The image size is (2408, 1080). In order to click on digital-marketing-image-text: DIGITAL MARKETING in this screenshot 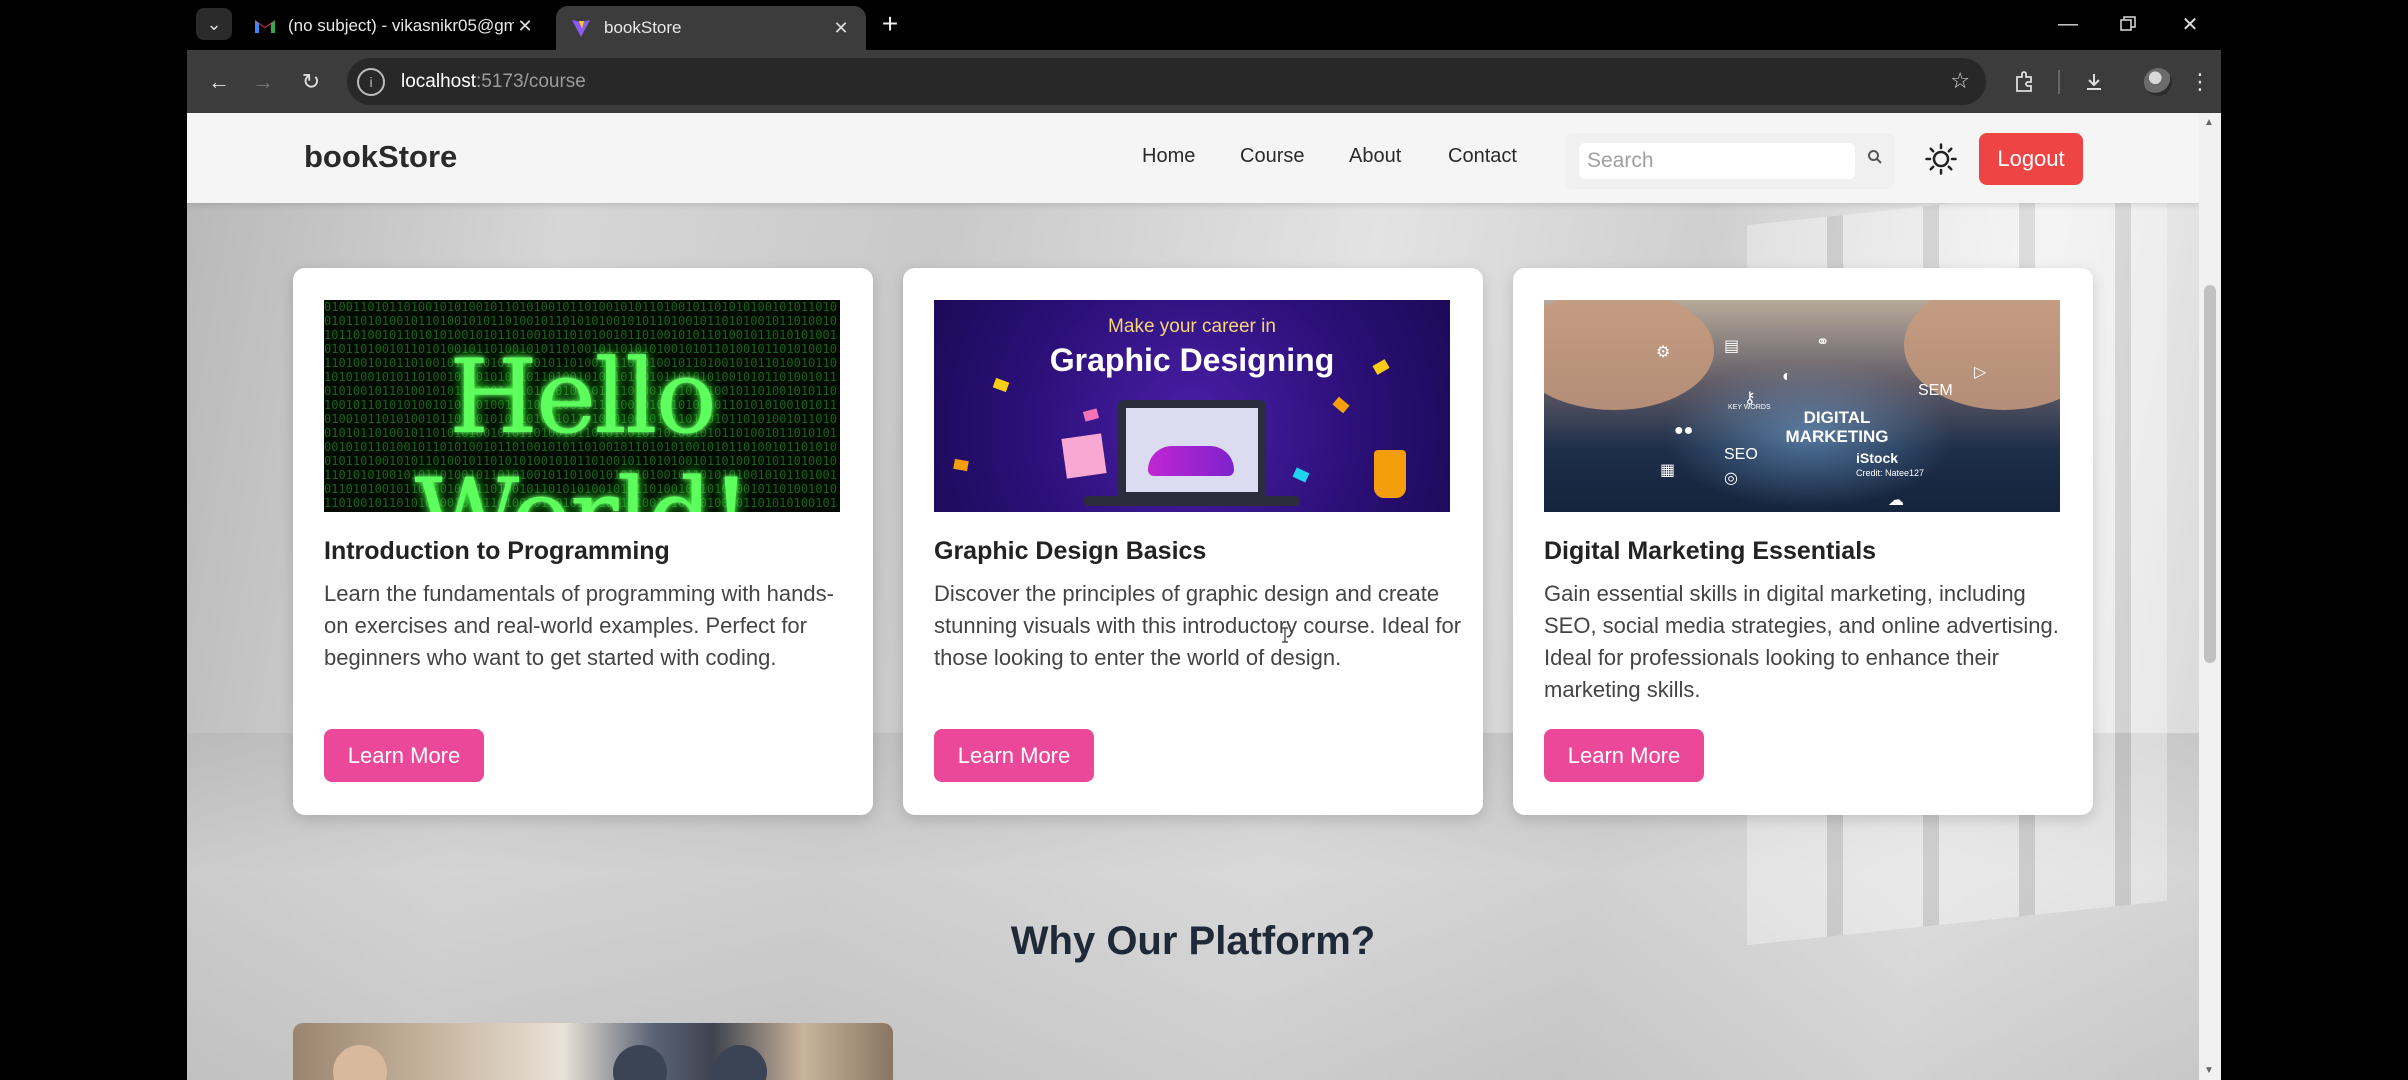, I will do `click(1837, 427)`.